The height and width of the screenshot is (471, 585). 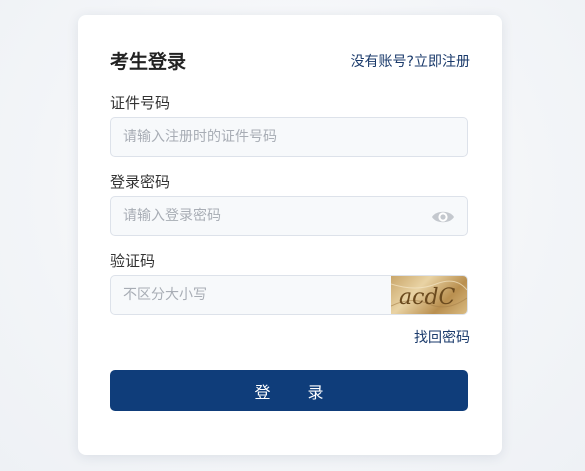 What do you see at coordinates (442, 338) in the screenshot?
I see `forgot-password-link: 找回密码` at bounding box center [442, 338].